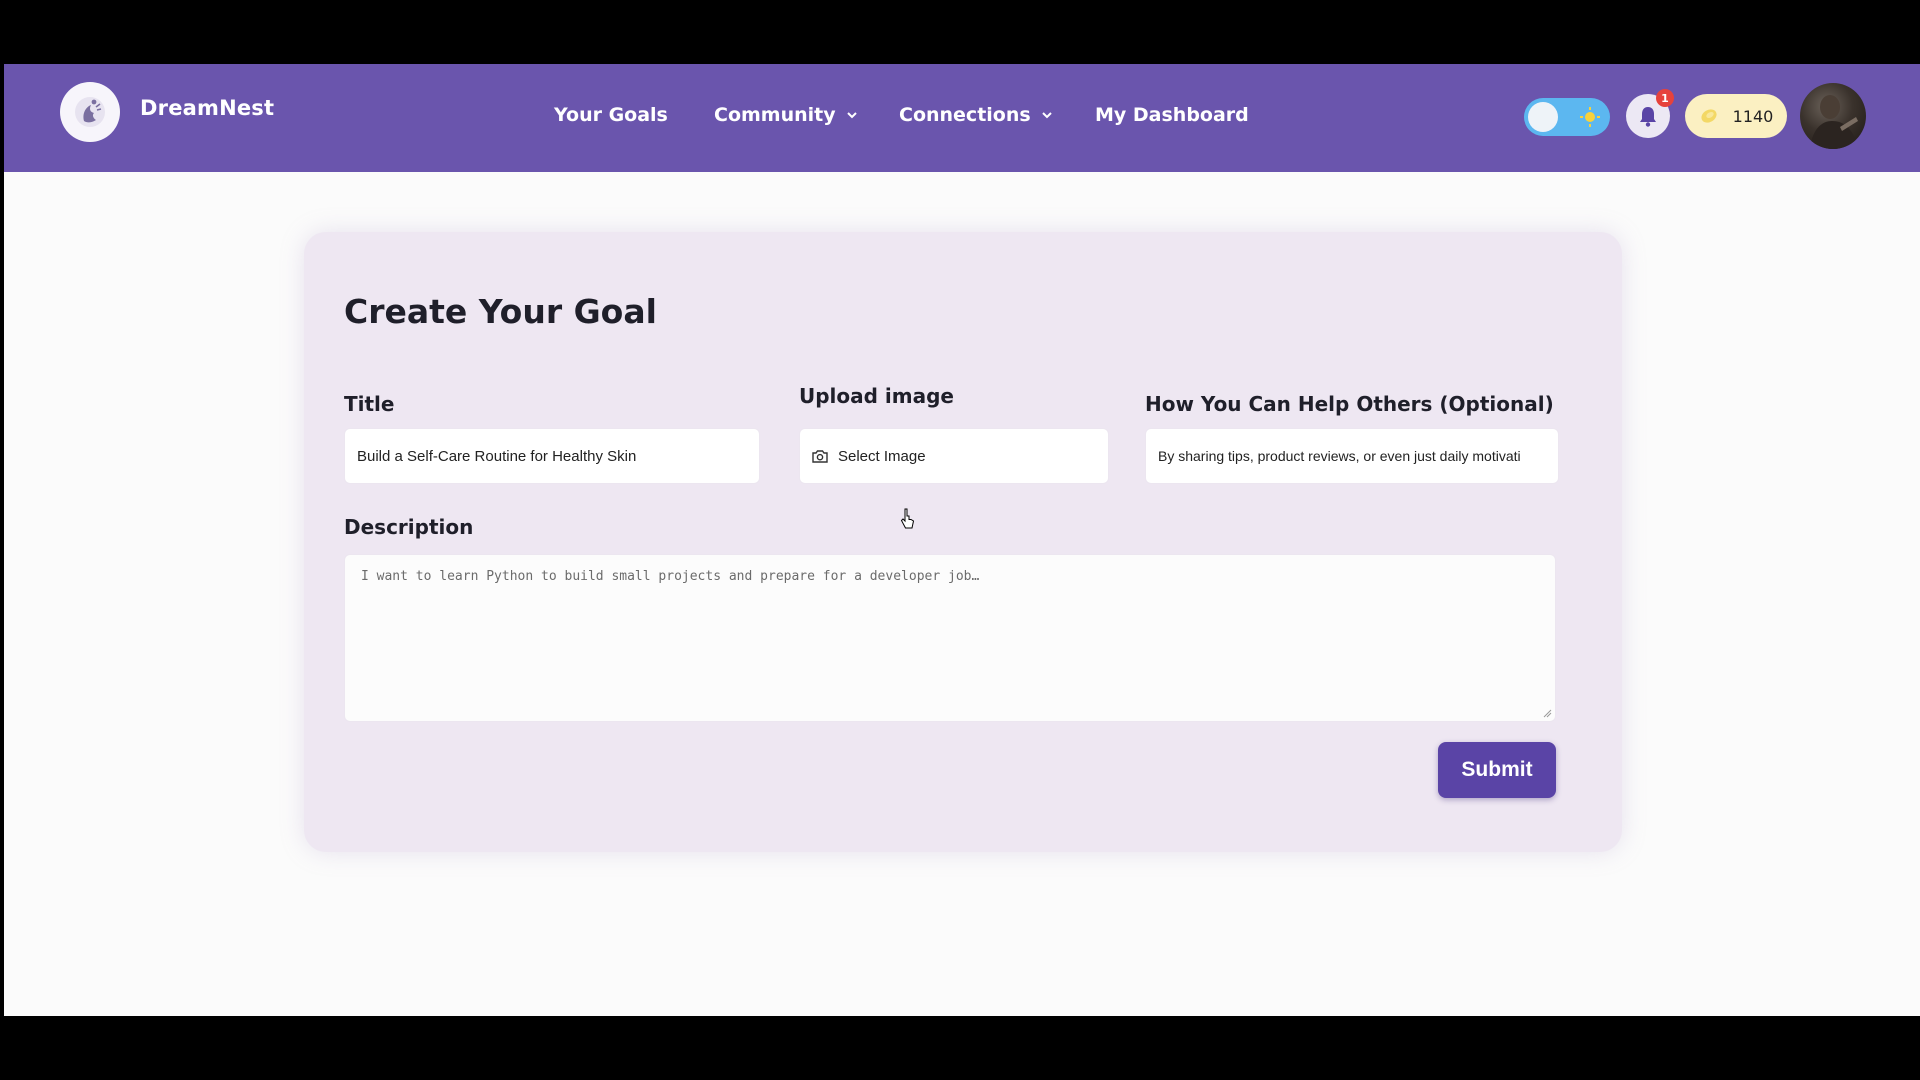 The image size is (1920, 1080). Describe the element at coordinates (954, 456) in the screenshot. I see `select-image-button: Select Image` at that location.